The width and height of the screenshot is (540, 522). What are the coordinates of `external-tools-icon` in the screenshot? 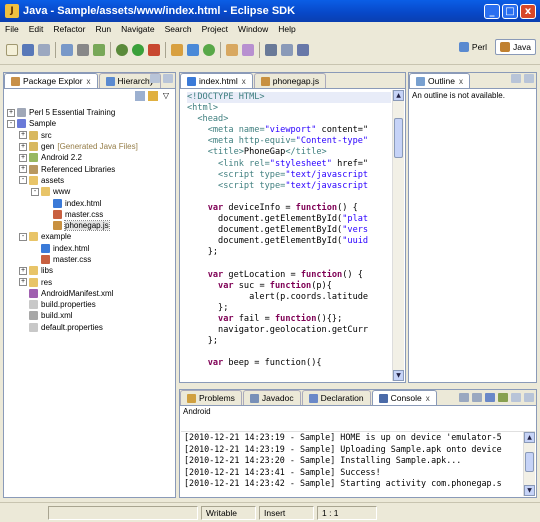 It's located at (154, 49).